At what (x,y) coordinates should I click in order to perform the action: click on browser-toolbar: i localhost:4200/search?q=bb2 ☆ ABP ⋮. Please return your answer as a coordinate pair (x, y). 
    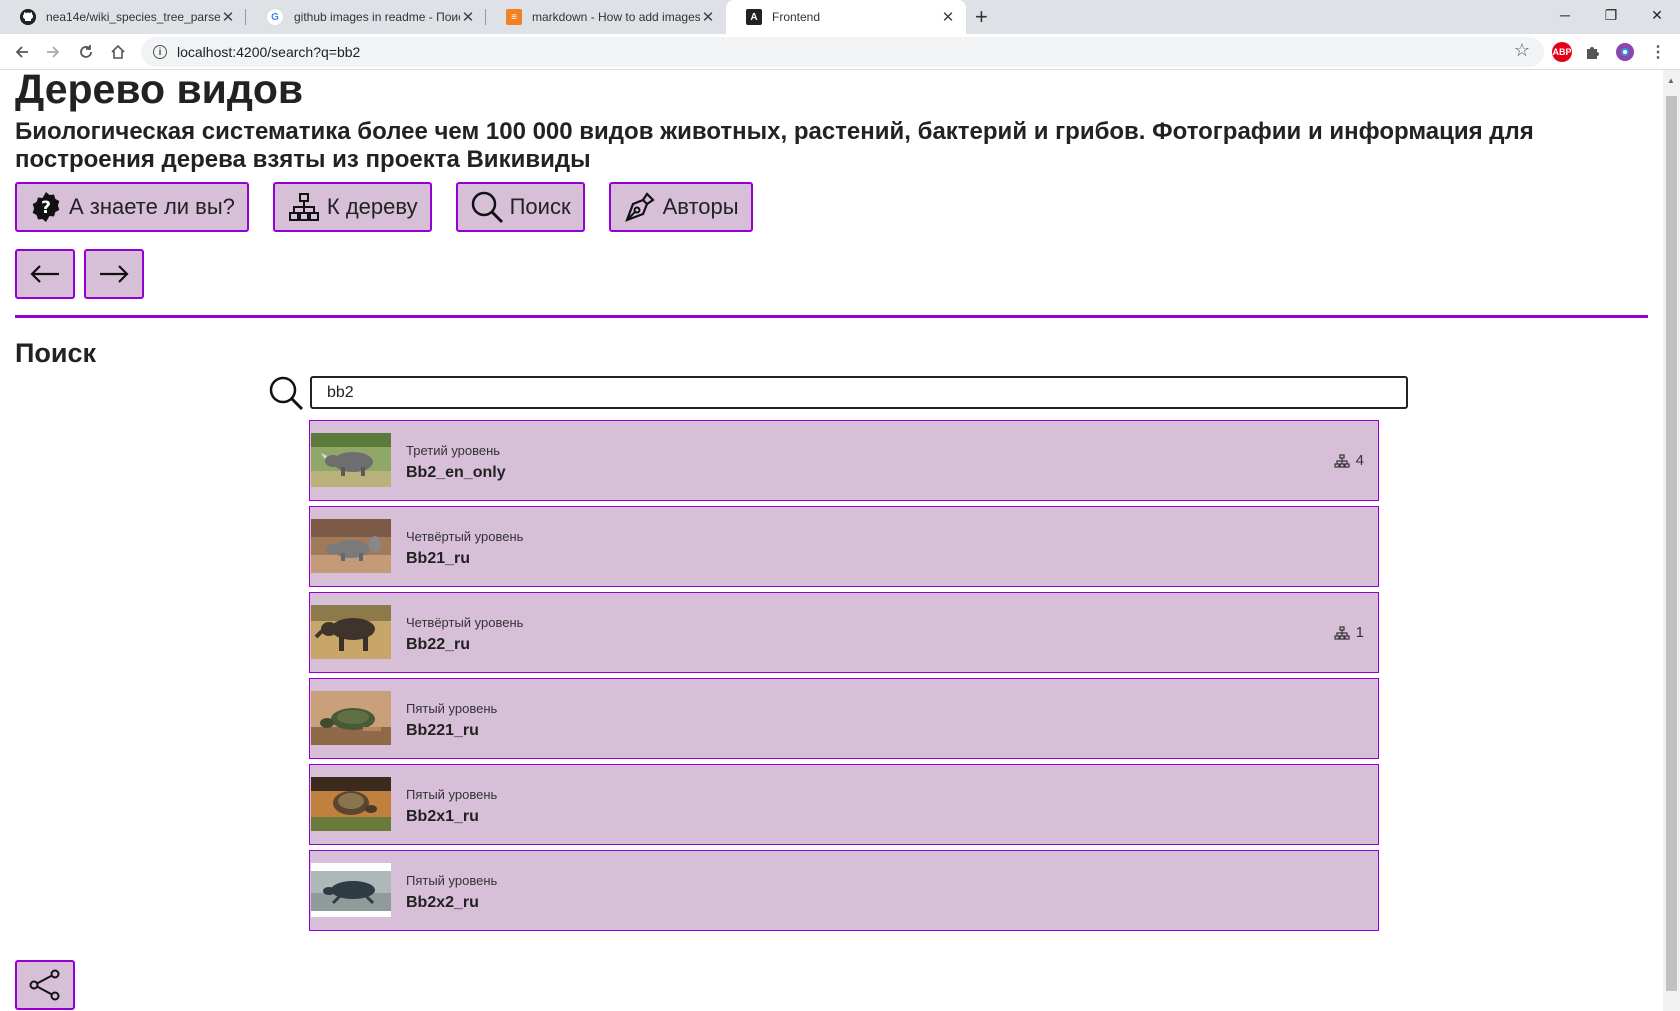
    Looking at the image, I should click on (840, 52).